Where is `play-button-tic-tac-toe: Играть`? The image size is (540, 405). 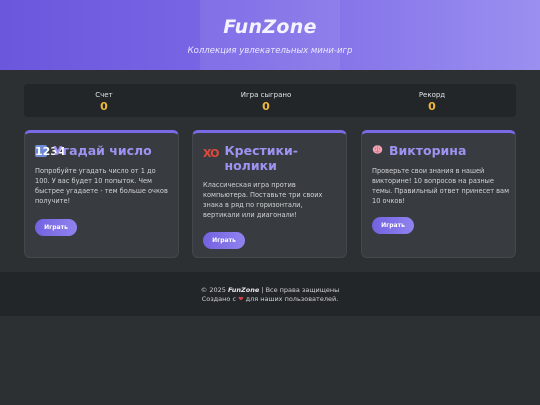 play-button-tic-tac-toe: Играть is located at coordinates (224, 240).